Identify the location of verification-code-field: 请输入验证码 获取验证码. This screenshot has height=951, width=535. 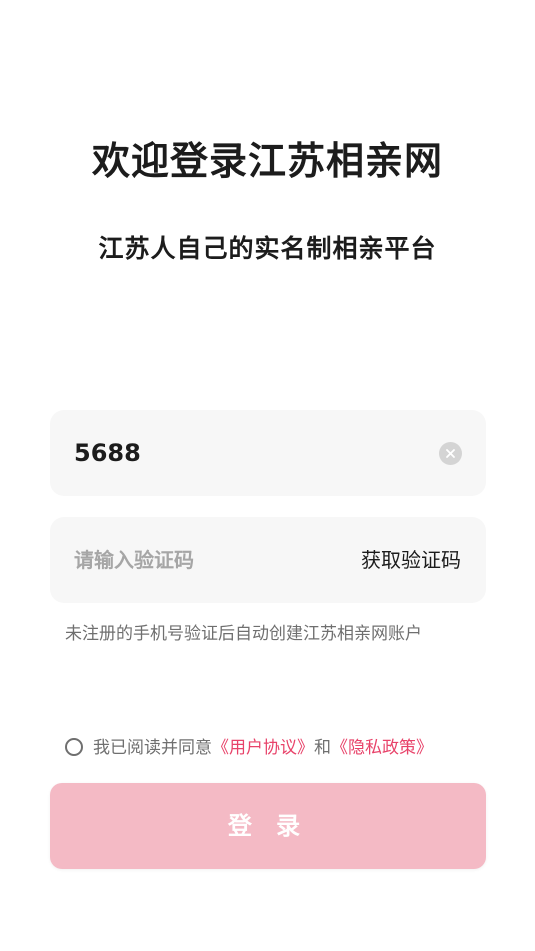
(268, 560).